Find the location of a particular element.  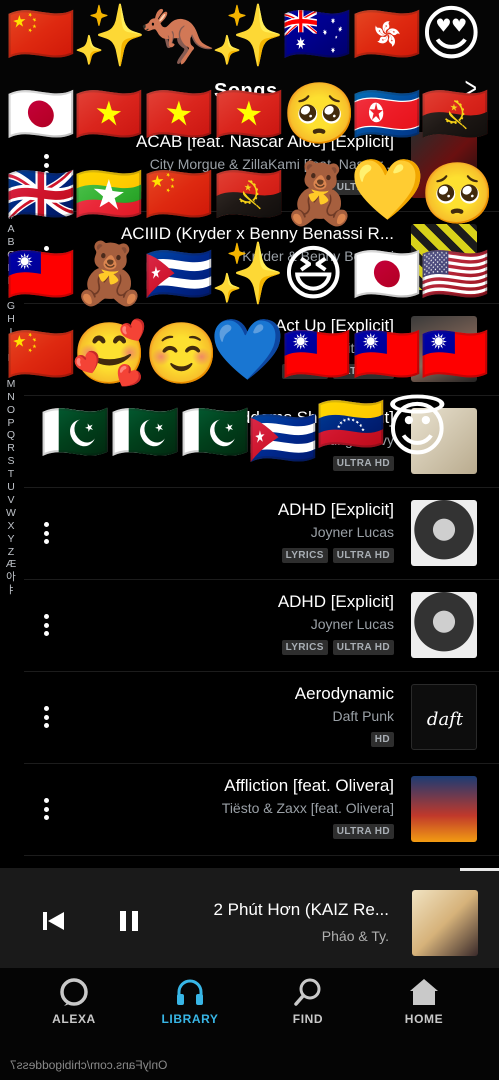

quality-badges: HD is located at coordinates (382, 739).